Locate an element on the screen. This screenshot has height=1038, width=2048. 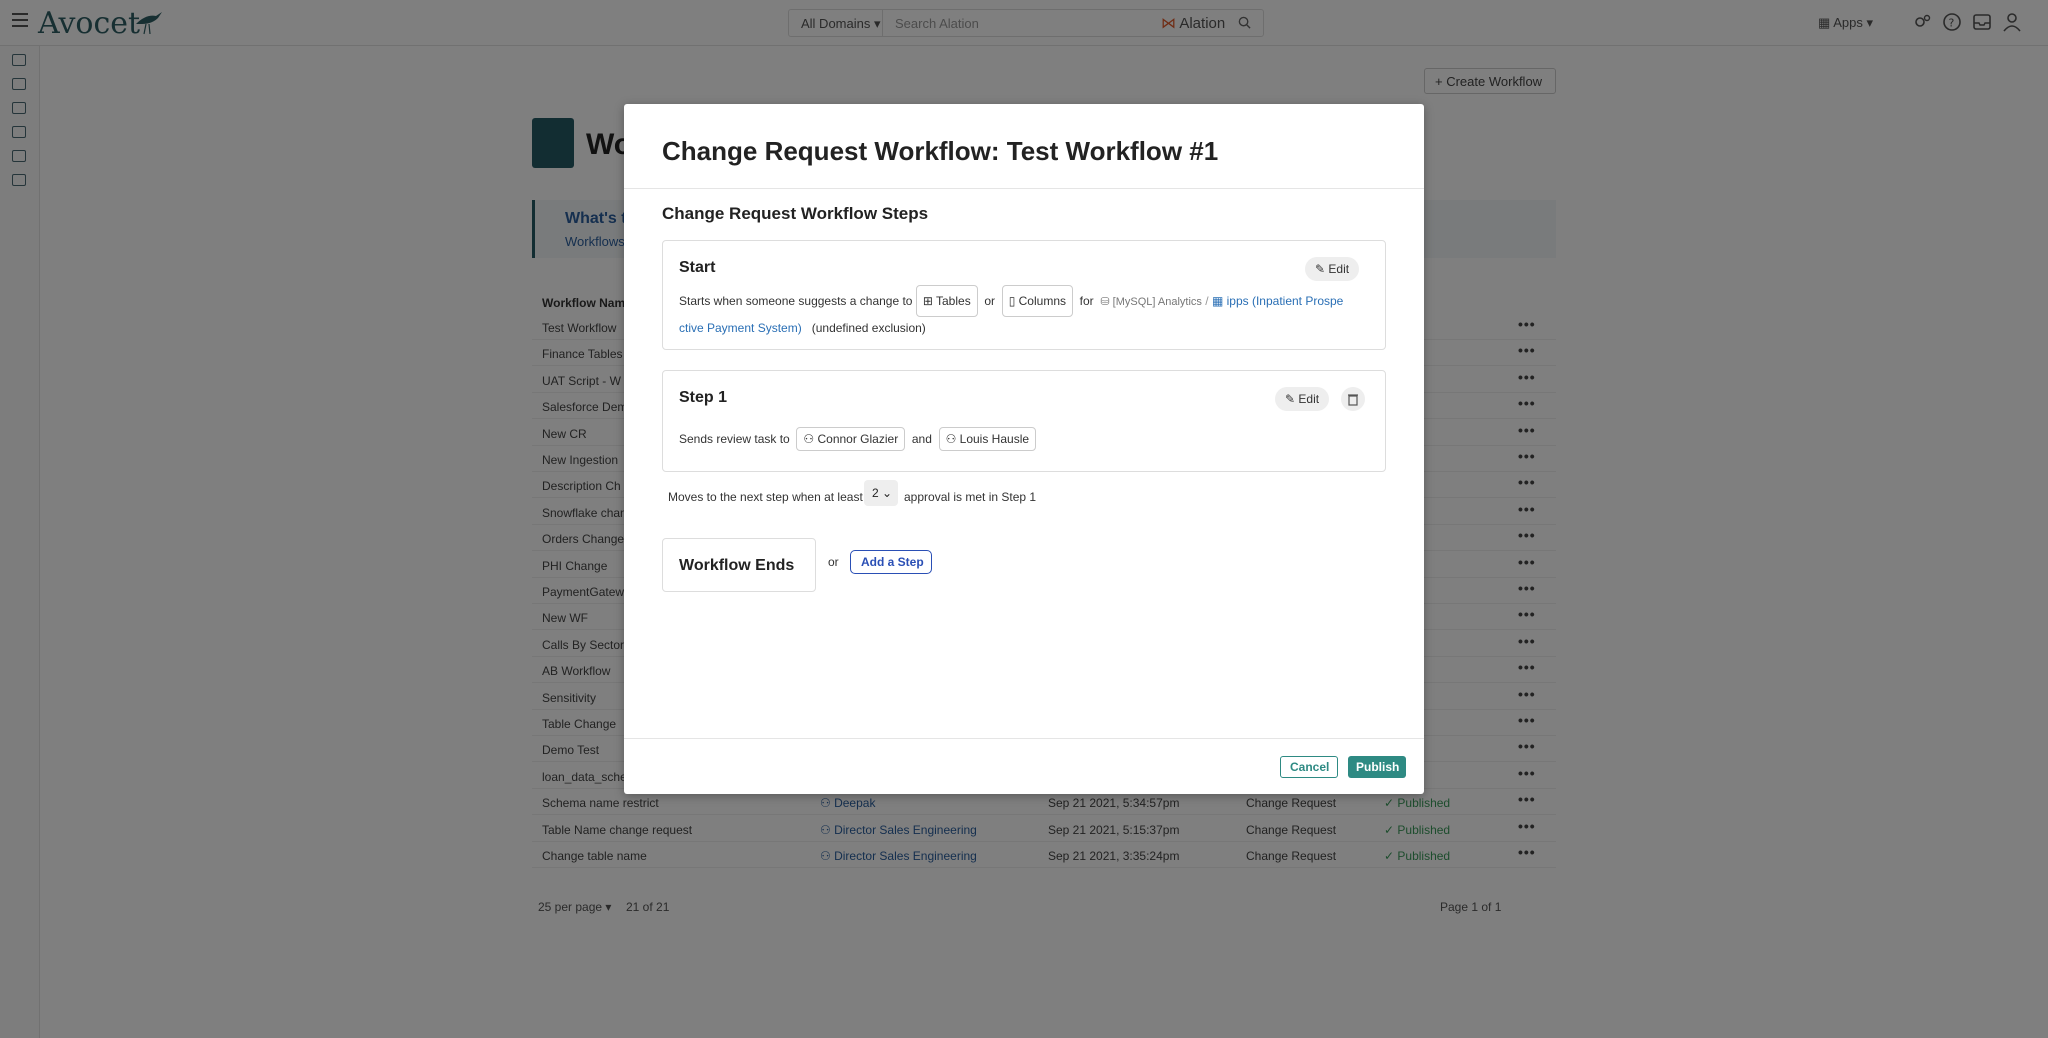
columns-label: Columns is located at coordinates (1042, 301).